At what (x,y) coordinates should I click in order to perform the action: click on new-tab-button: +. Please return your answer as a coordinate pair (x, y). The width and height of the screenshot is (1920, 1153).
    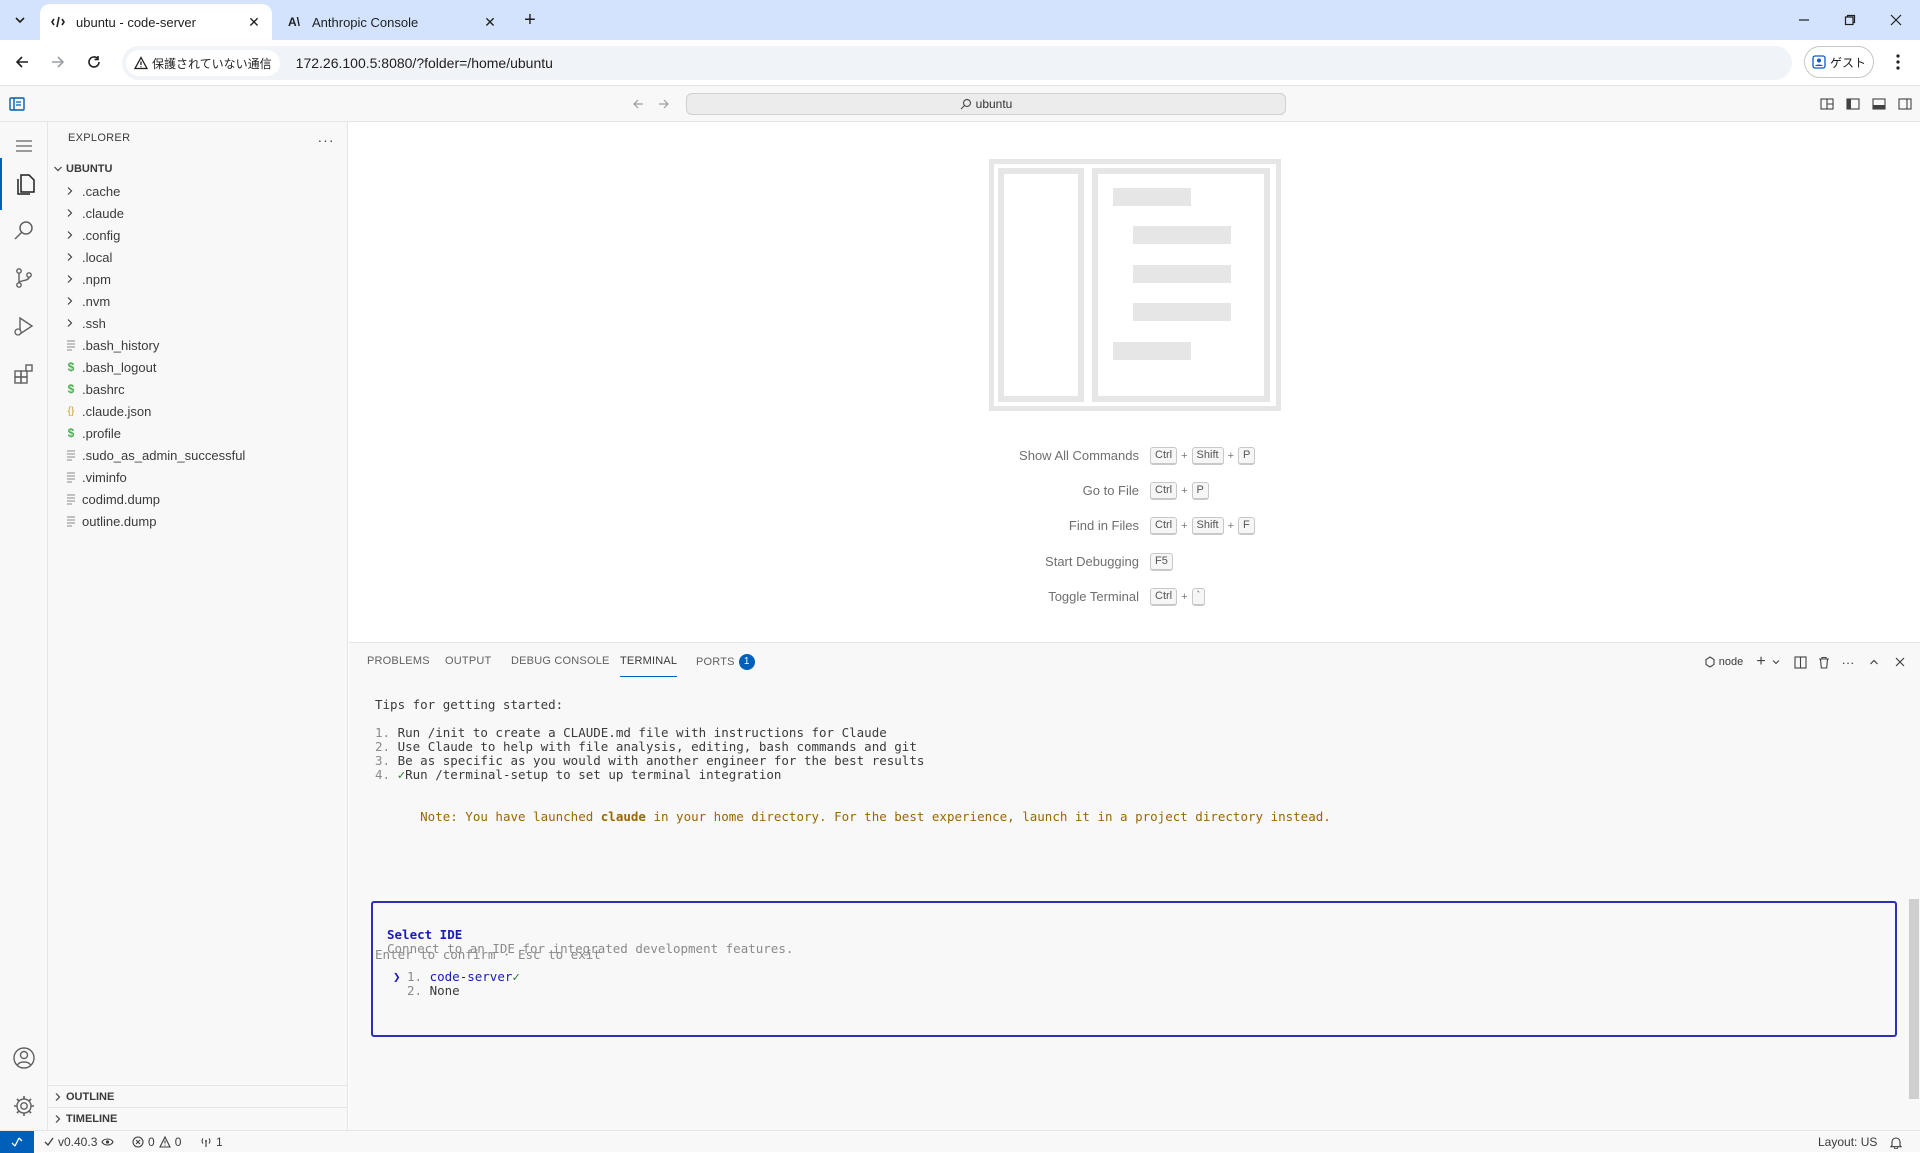
    Looking at the image, I should click on (530, 20).